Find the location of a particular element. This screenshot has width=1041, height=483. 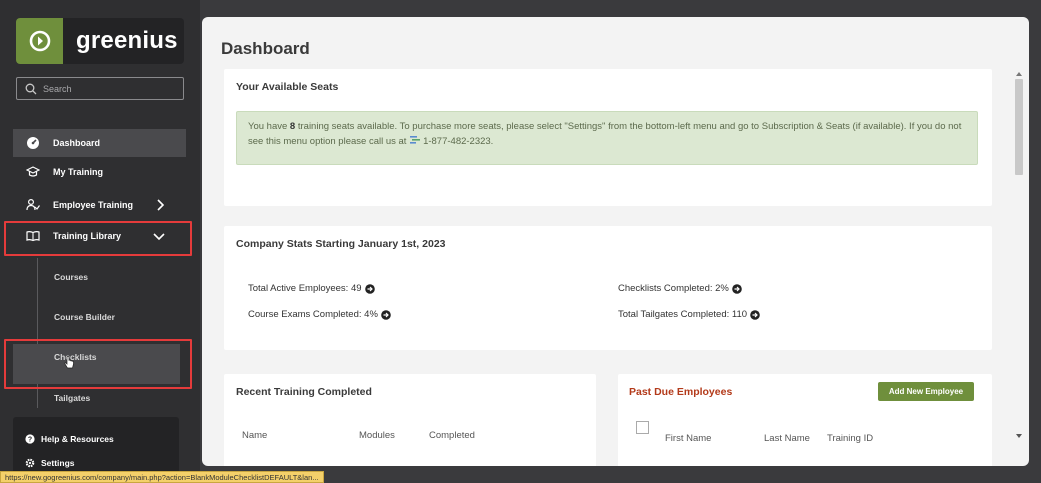

sidebar-item-employee-training: Employee Training is located at coordinates (99, 205).